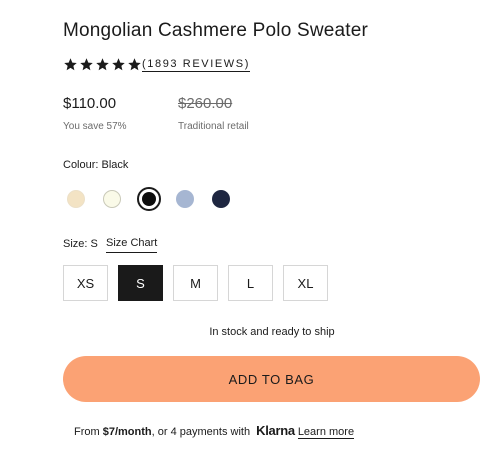 The width and height of the screenshot is (494, 455). Describe the element at coordinates (250, 283) in the screenshot. I see `size-option-l: L` at that location.